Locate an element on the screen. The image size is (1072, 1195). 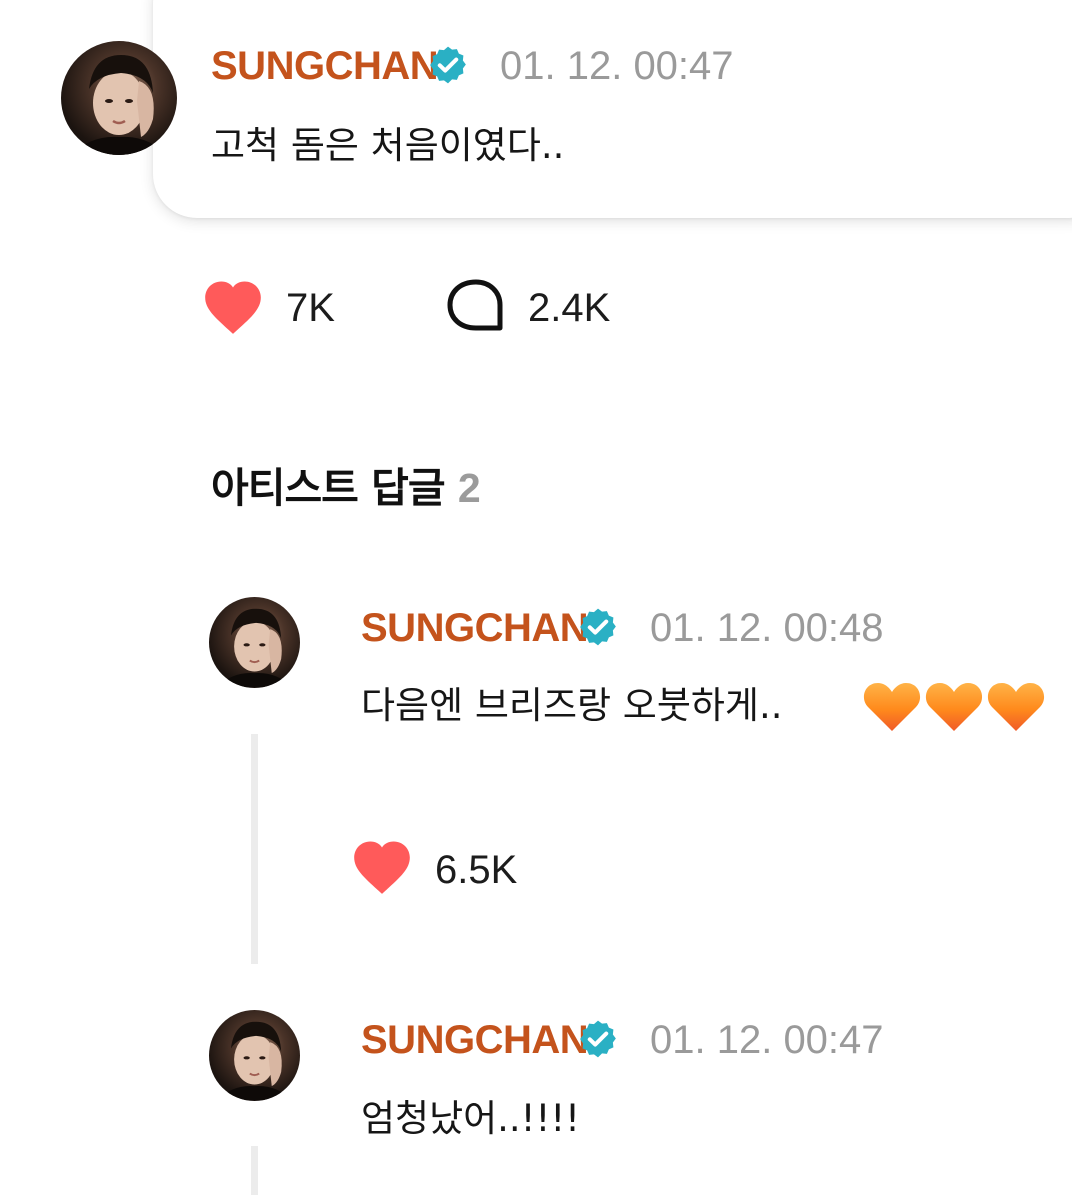
orange-heart-emoji is located at coordinates (954, 707).